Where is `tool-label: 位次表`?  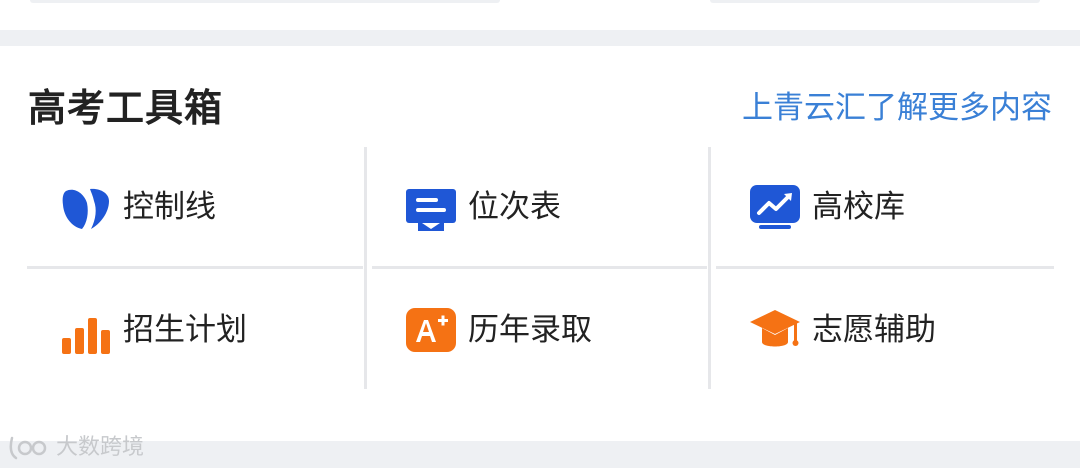
tool-label: 位次表 is located at coordinates (514, 207).